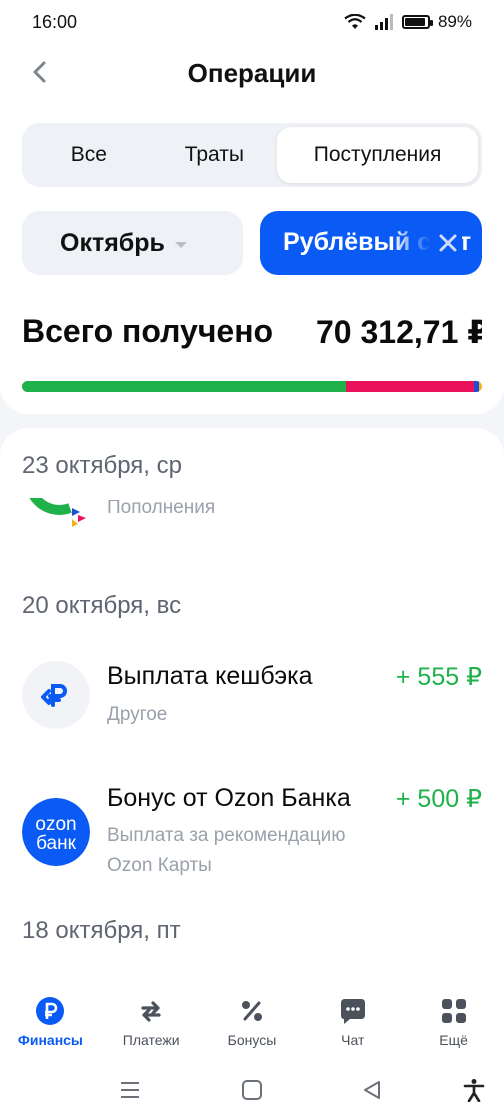  I want to click on transaction-amount: + 555 ₽, so click(437, 677).